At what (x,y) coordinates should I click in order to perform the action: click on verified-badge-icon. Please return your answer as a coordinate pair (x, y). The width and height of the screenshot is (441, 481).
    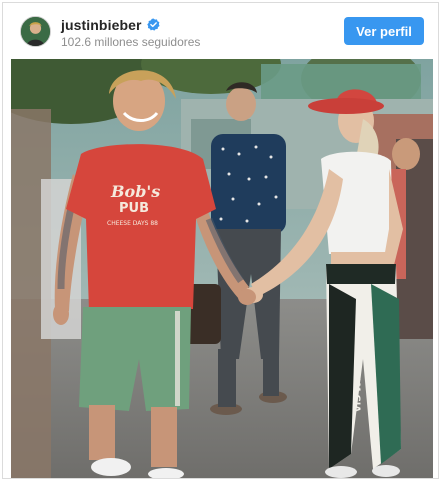
    Looking at the image, I should click on (153, 24).